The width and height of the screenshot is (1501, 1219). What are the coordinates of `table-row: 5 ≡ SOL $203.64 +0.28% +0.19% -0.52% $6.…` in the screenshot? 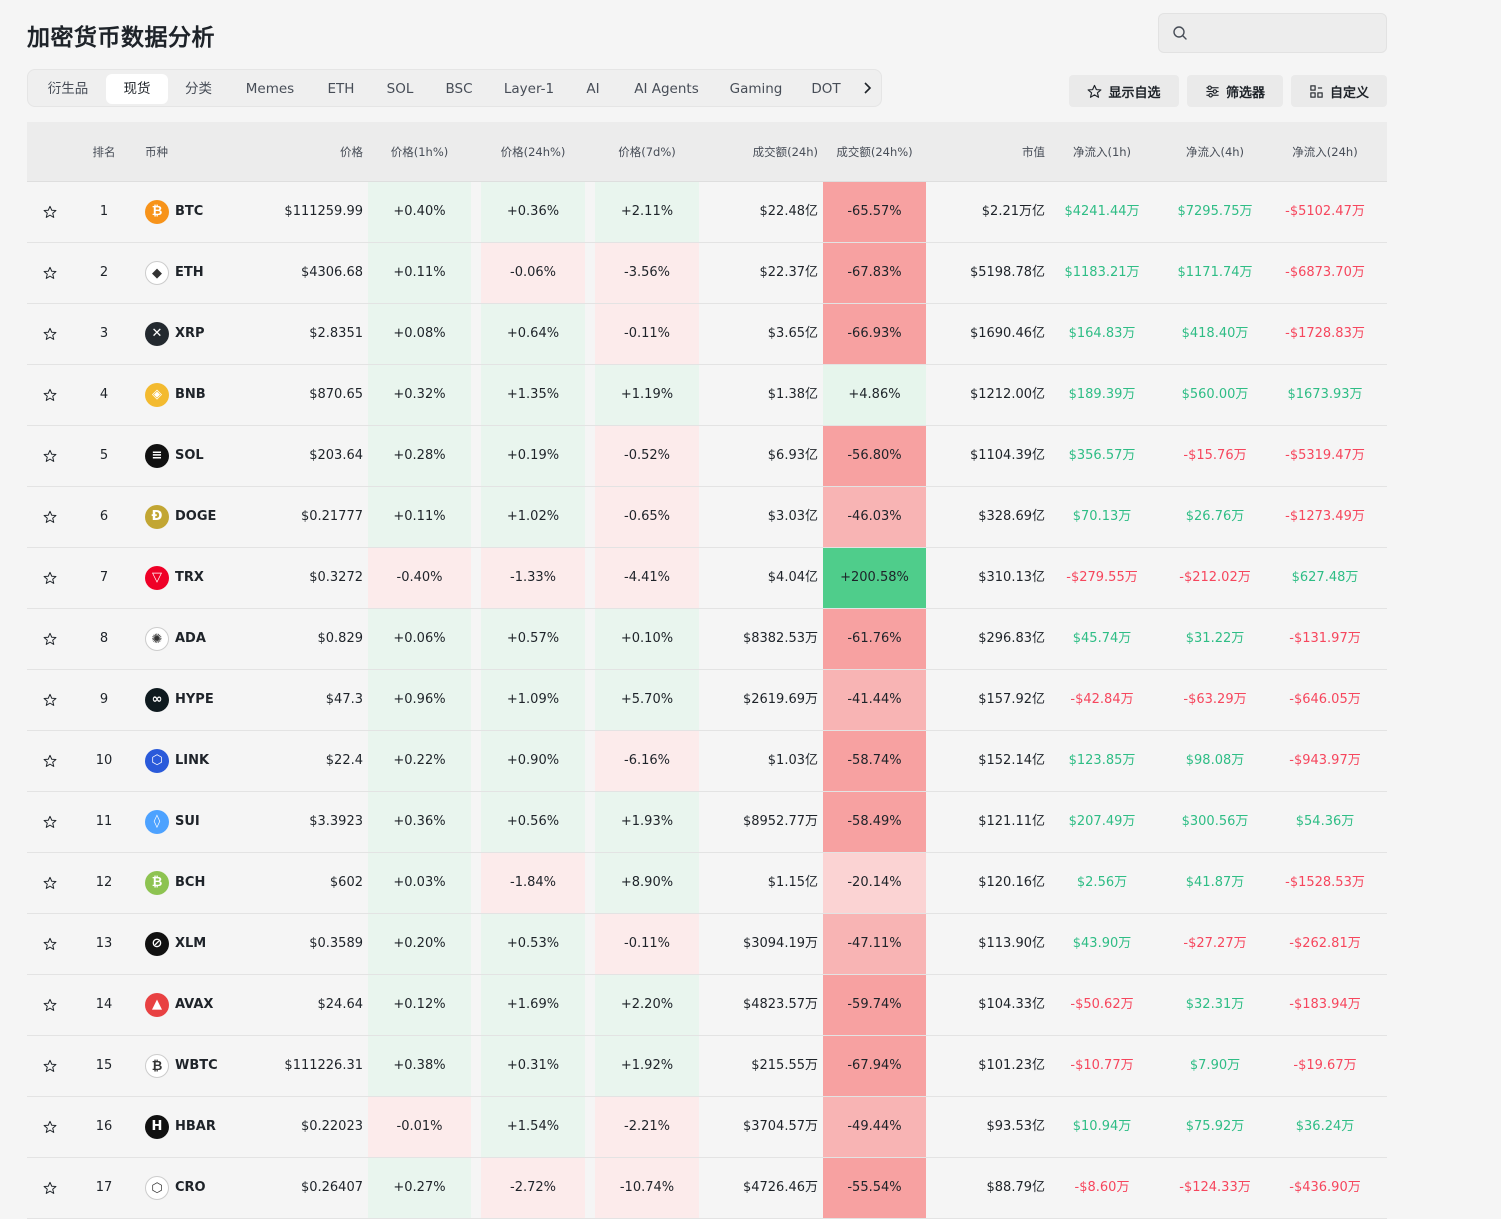 It's located at (707, 456).